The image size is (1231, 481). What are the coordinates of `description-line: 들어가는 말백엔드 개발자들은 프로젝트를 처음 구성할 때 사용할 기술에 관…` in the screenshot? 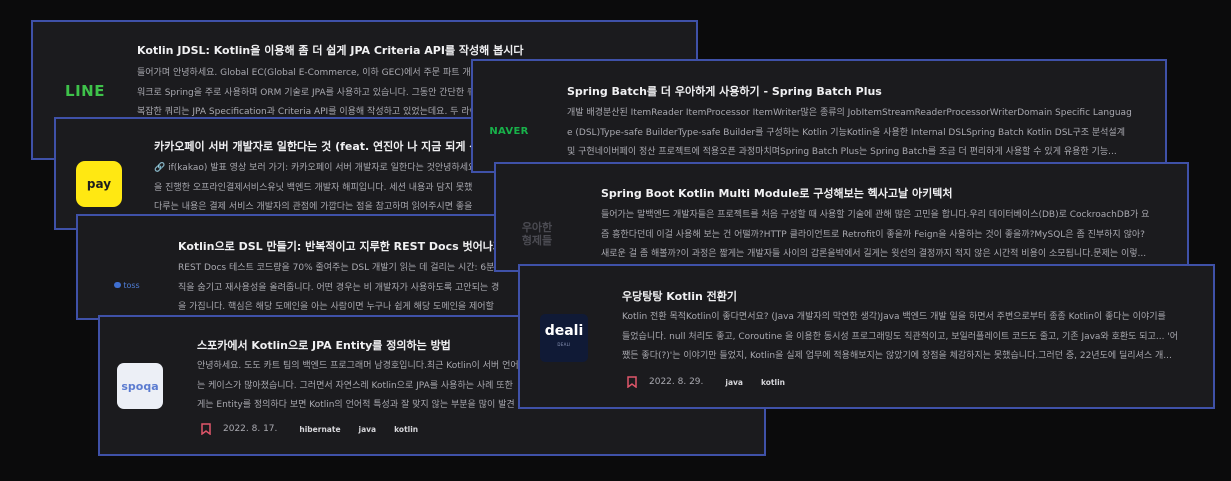 It's located at (875, 215).